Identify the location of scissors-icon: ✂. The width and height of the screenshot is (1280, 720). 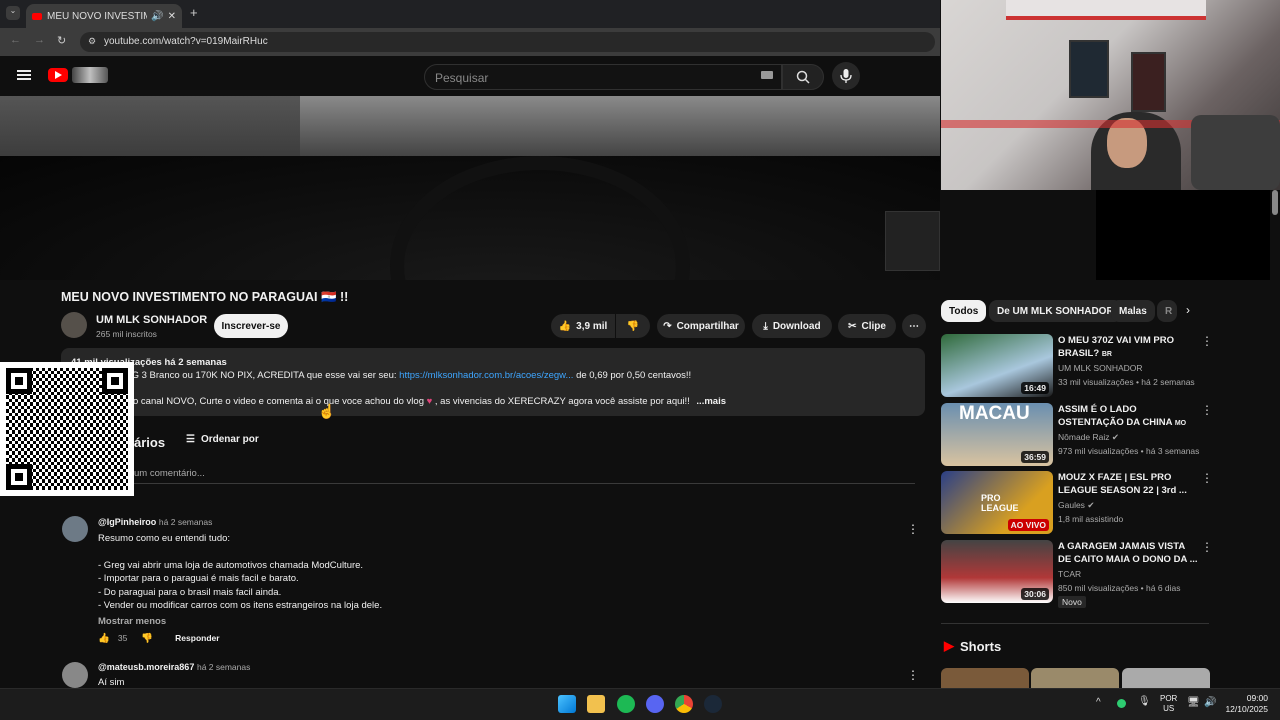
(852, 326).